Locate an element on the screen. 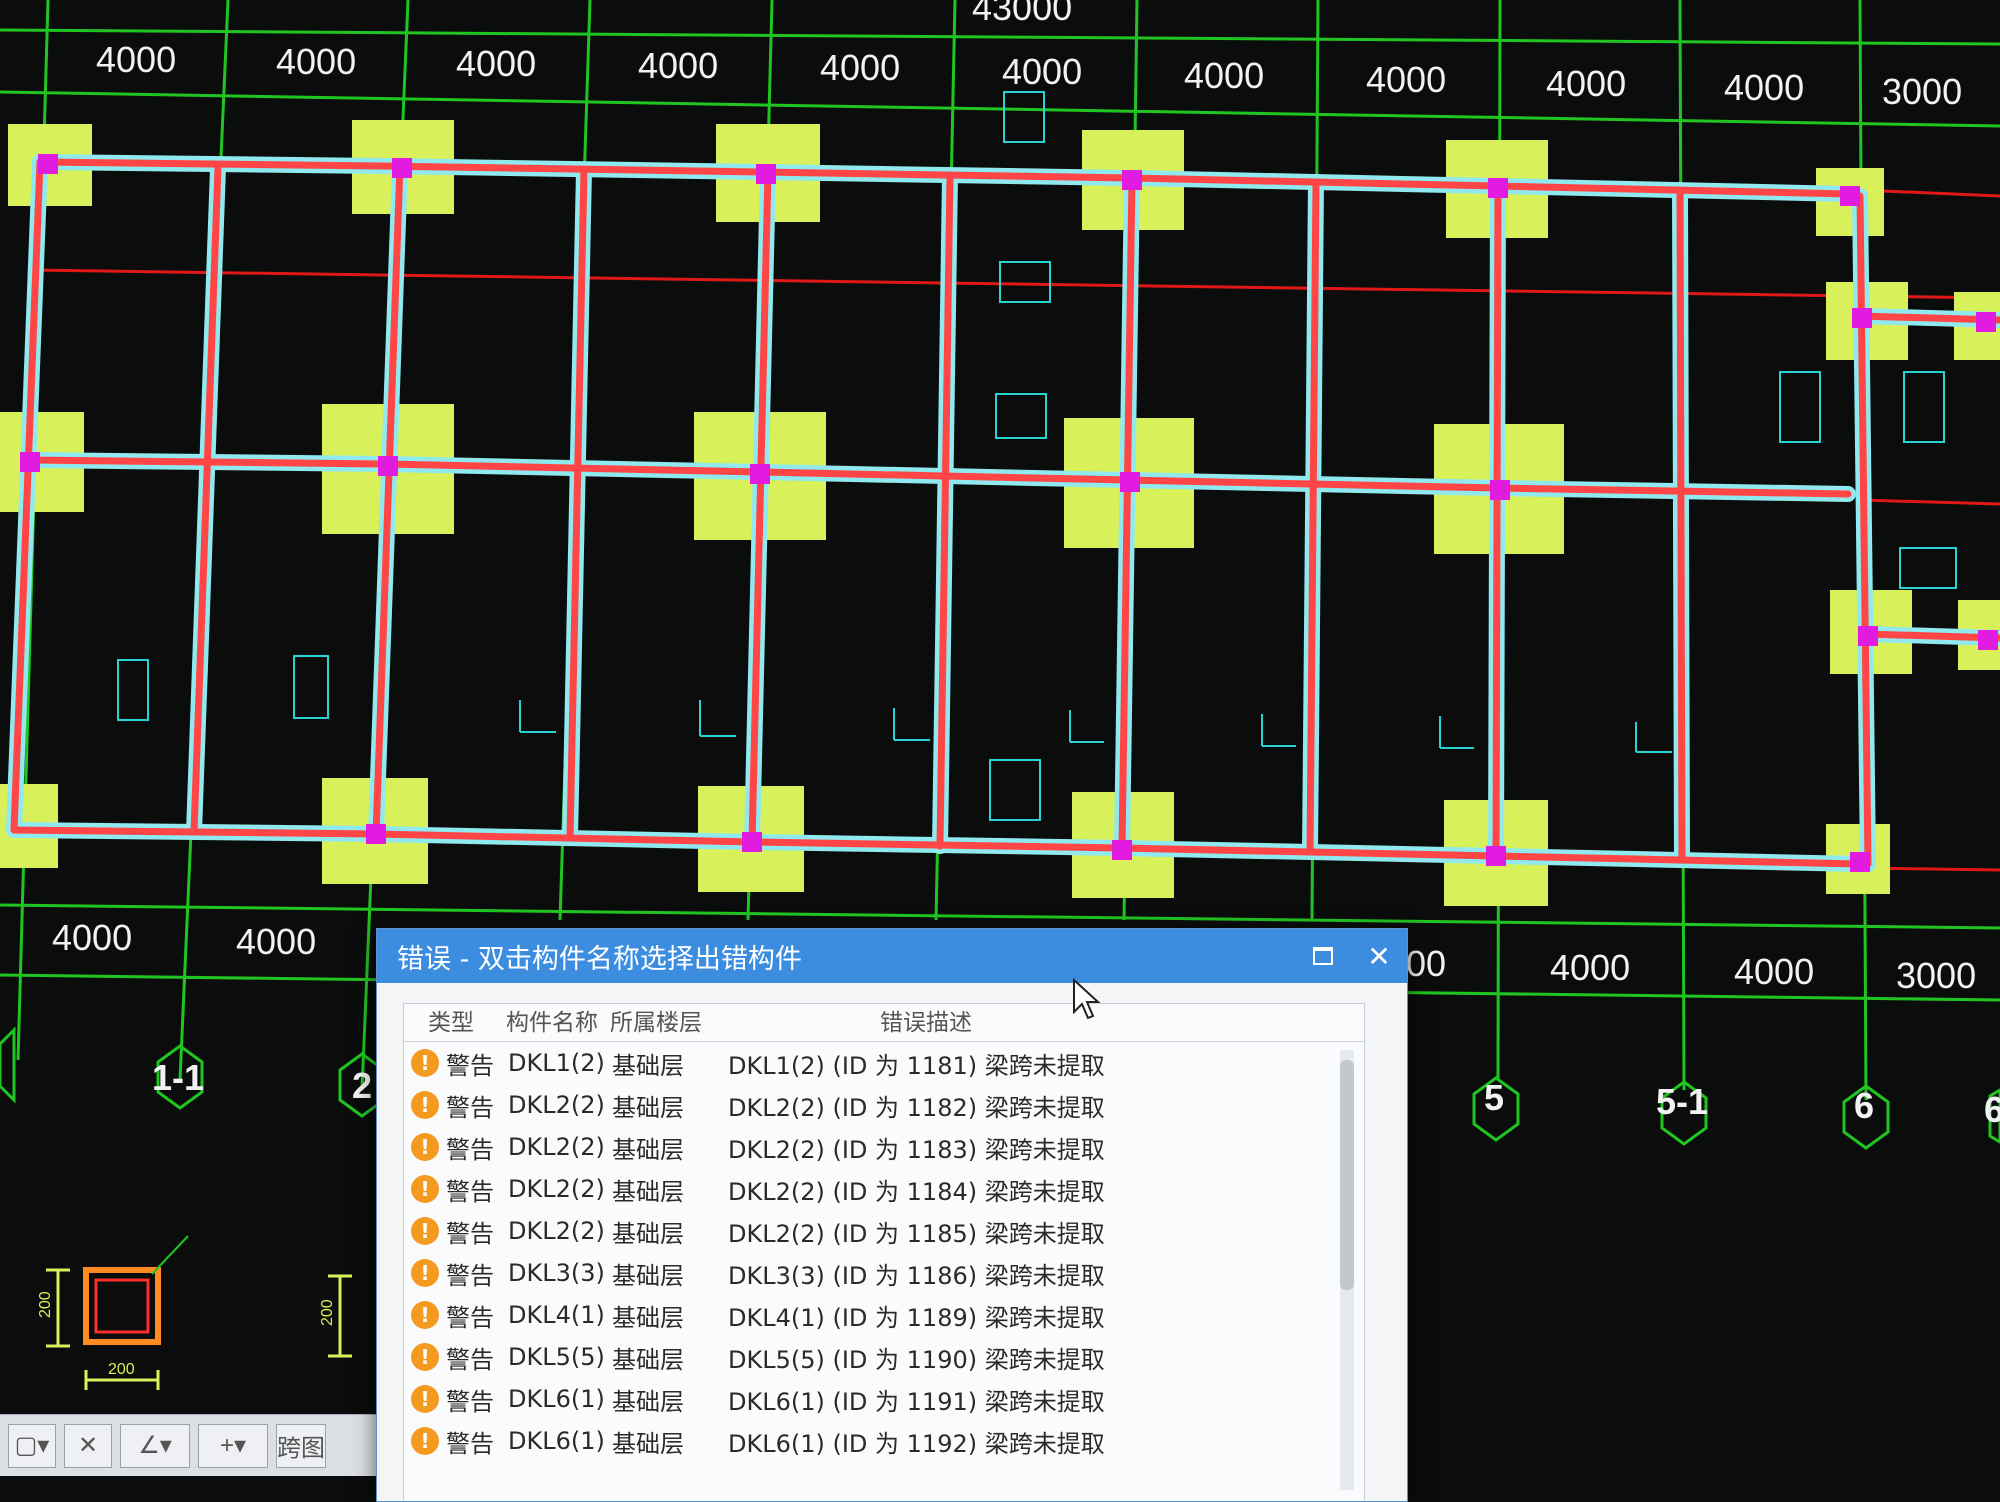  column-header-name: 构件名称 is located at coordinates (558, 1020).